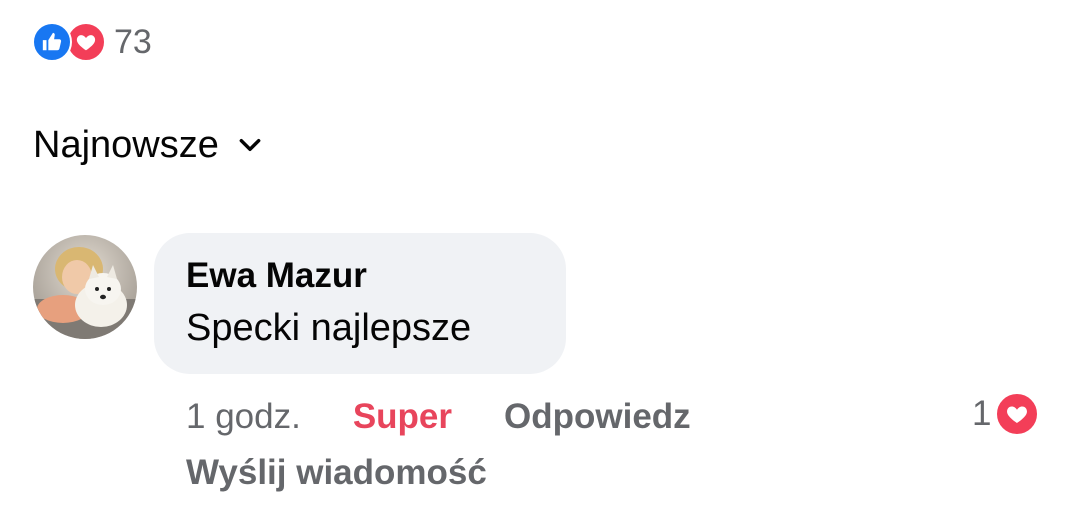 This screenshot has width=1080, height=517. Describe the element at coordinates (360, 276) in the screenshot. I see `comment-author: Ewa Mazur` at that location.